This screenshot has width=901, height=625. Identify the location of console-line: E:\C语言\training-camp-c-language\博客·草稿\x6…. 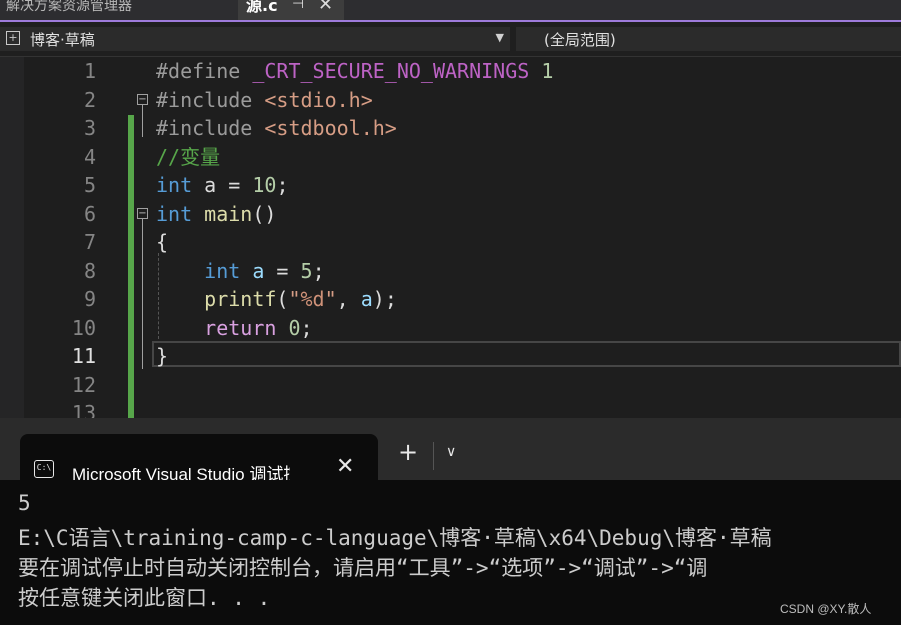
(395, 538).